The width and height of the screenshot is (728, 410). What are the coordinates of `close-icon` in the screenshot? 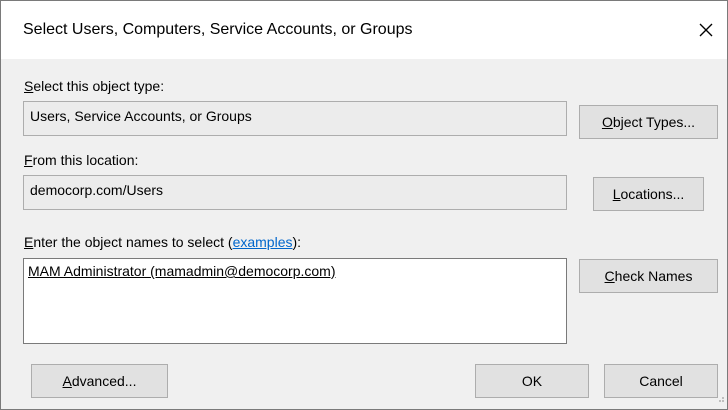 It's located at (706, 30).